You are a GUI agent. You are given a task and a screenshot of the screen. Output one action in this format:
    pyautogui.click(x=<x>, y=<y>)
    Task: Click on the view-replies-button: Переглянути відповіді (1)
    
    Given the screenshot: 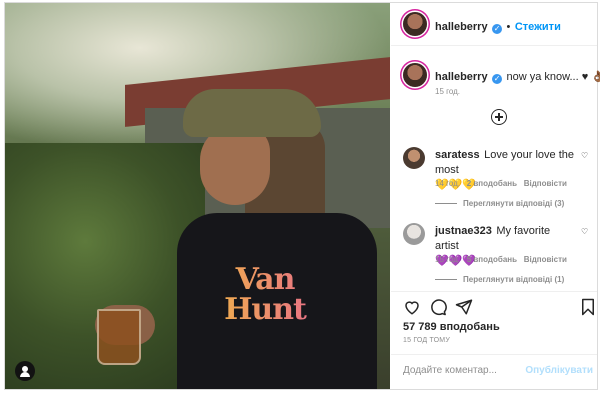 What is the action you would take?
    pyautogui.click(x=513, y=279)
    